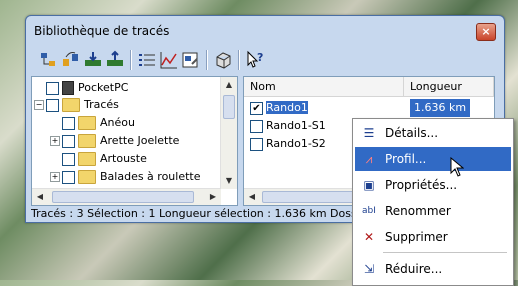 Image resolution: width=518 pixels, height=286 pixels. What do you see at coordinates (255, 60) in the screenshot?
I see `help-icon: ?` at bounding box center [255, 60].